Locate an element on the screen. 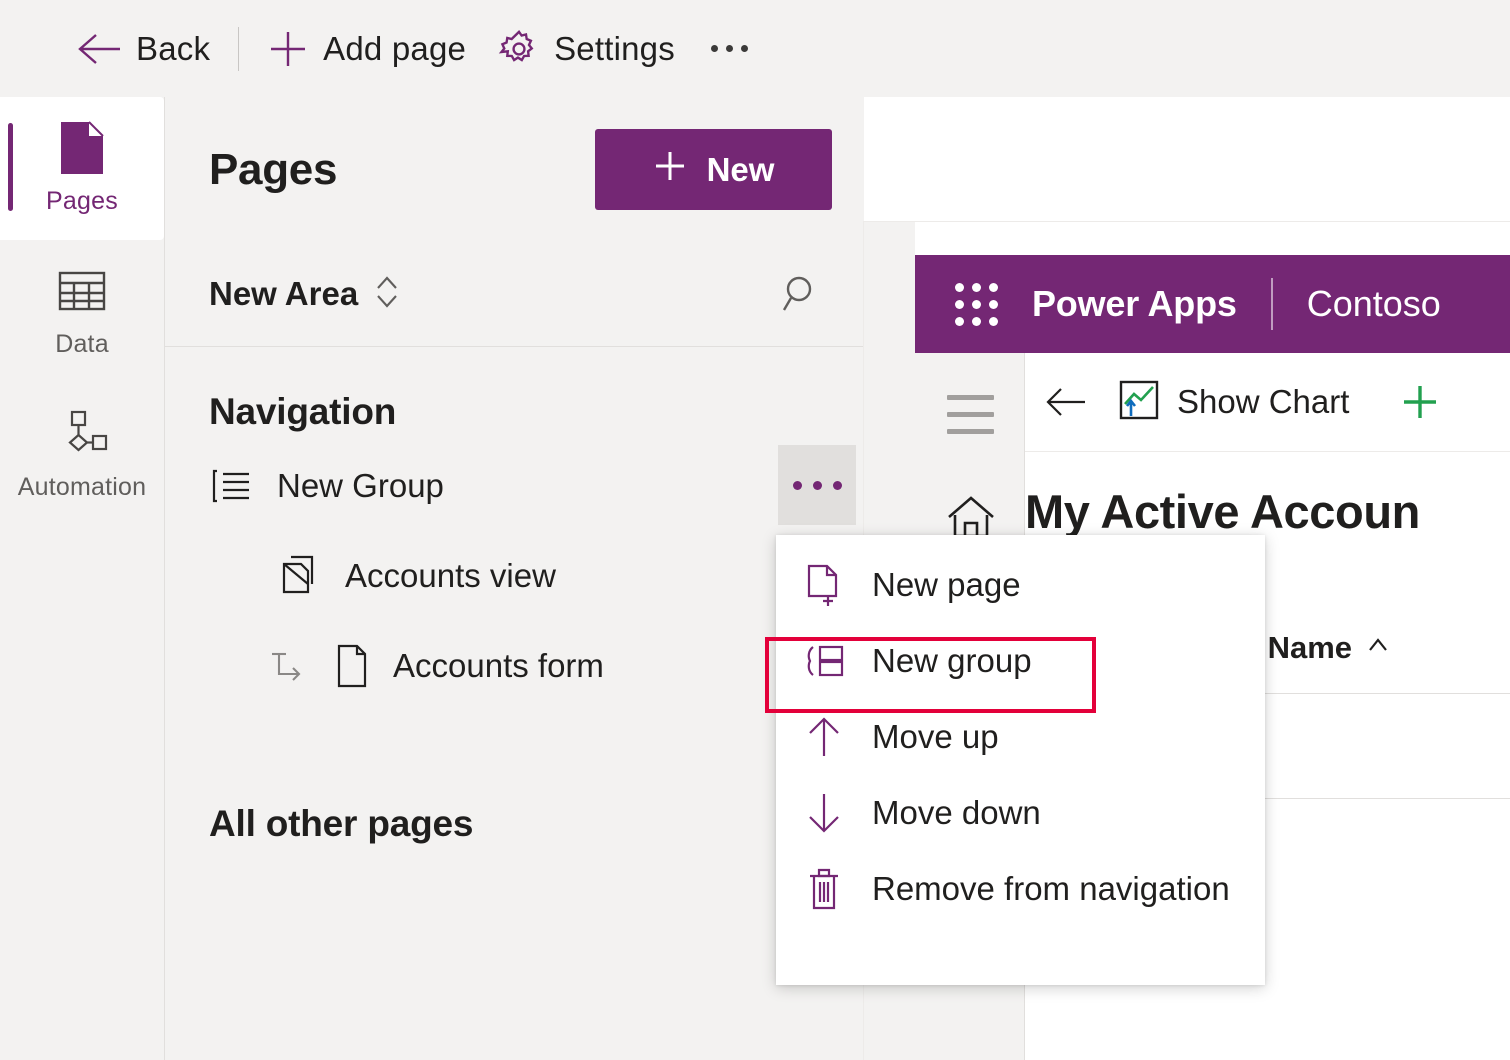 The height and width of the screenshot is (1060, 1510). sidebar-item-automation: Automation is located at coordinates (82, 454).